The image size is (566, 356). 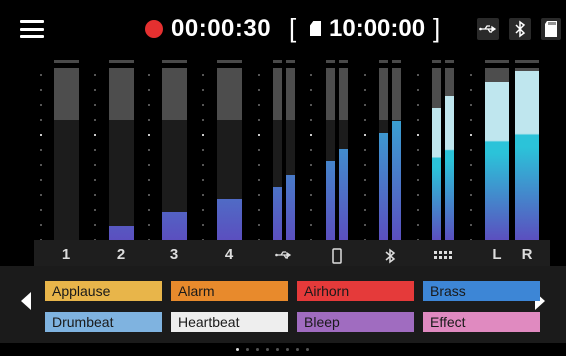 I want to click on pad-effect: Effect, so click(x=481, y=322).